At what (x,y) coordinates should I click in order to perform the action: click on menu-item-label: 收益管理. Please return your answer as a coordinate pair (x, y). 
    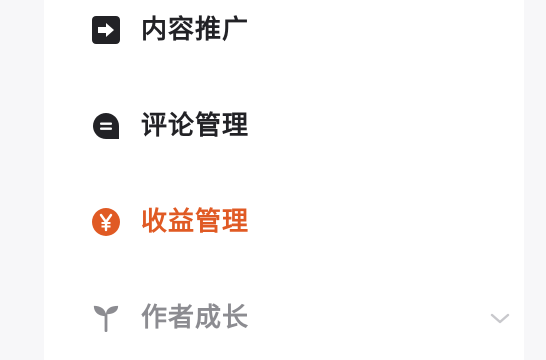
    Looking at the image, I should click on (195, 222).